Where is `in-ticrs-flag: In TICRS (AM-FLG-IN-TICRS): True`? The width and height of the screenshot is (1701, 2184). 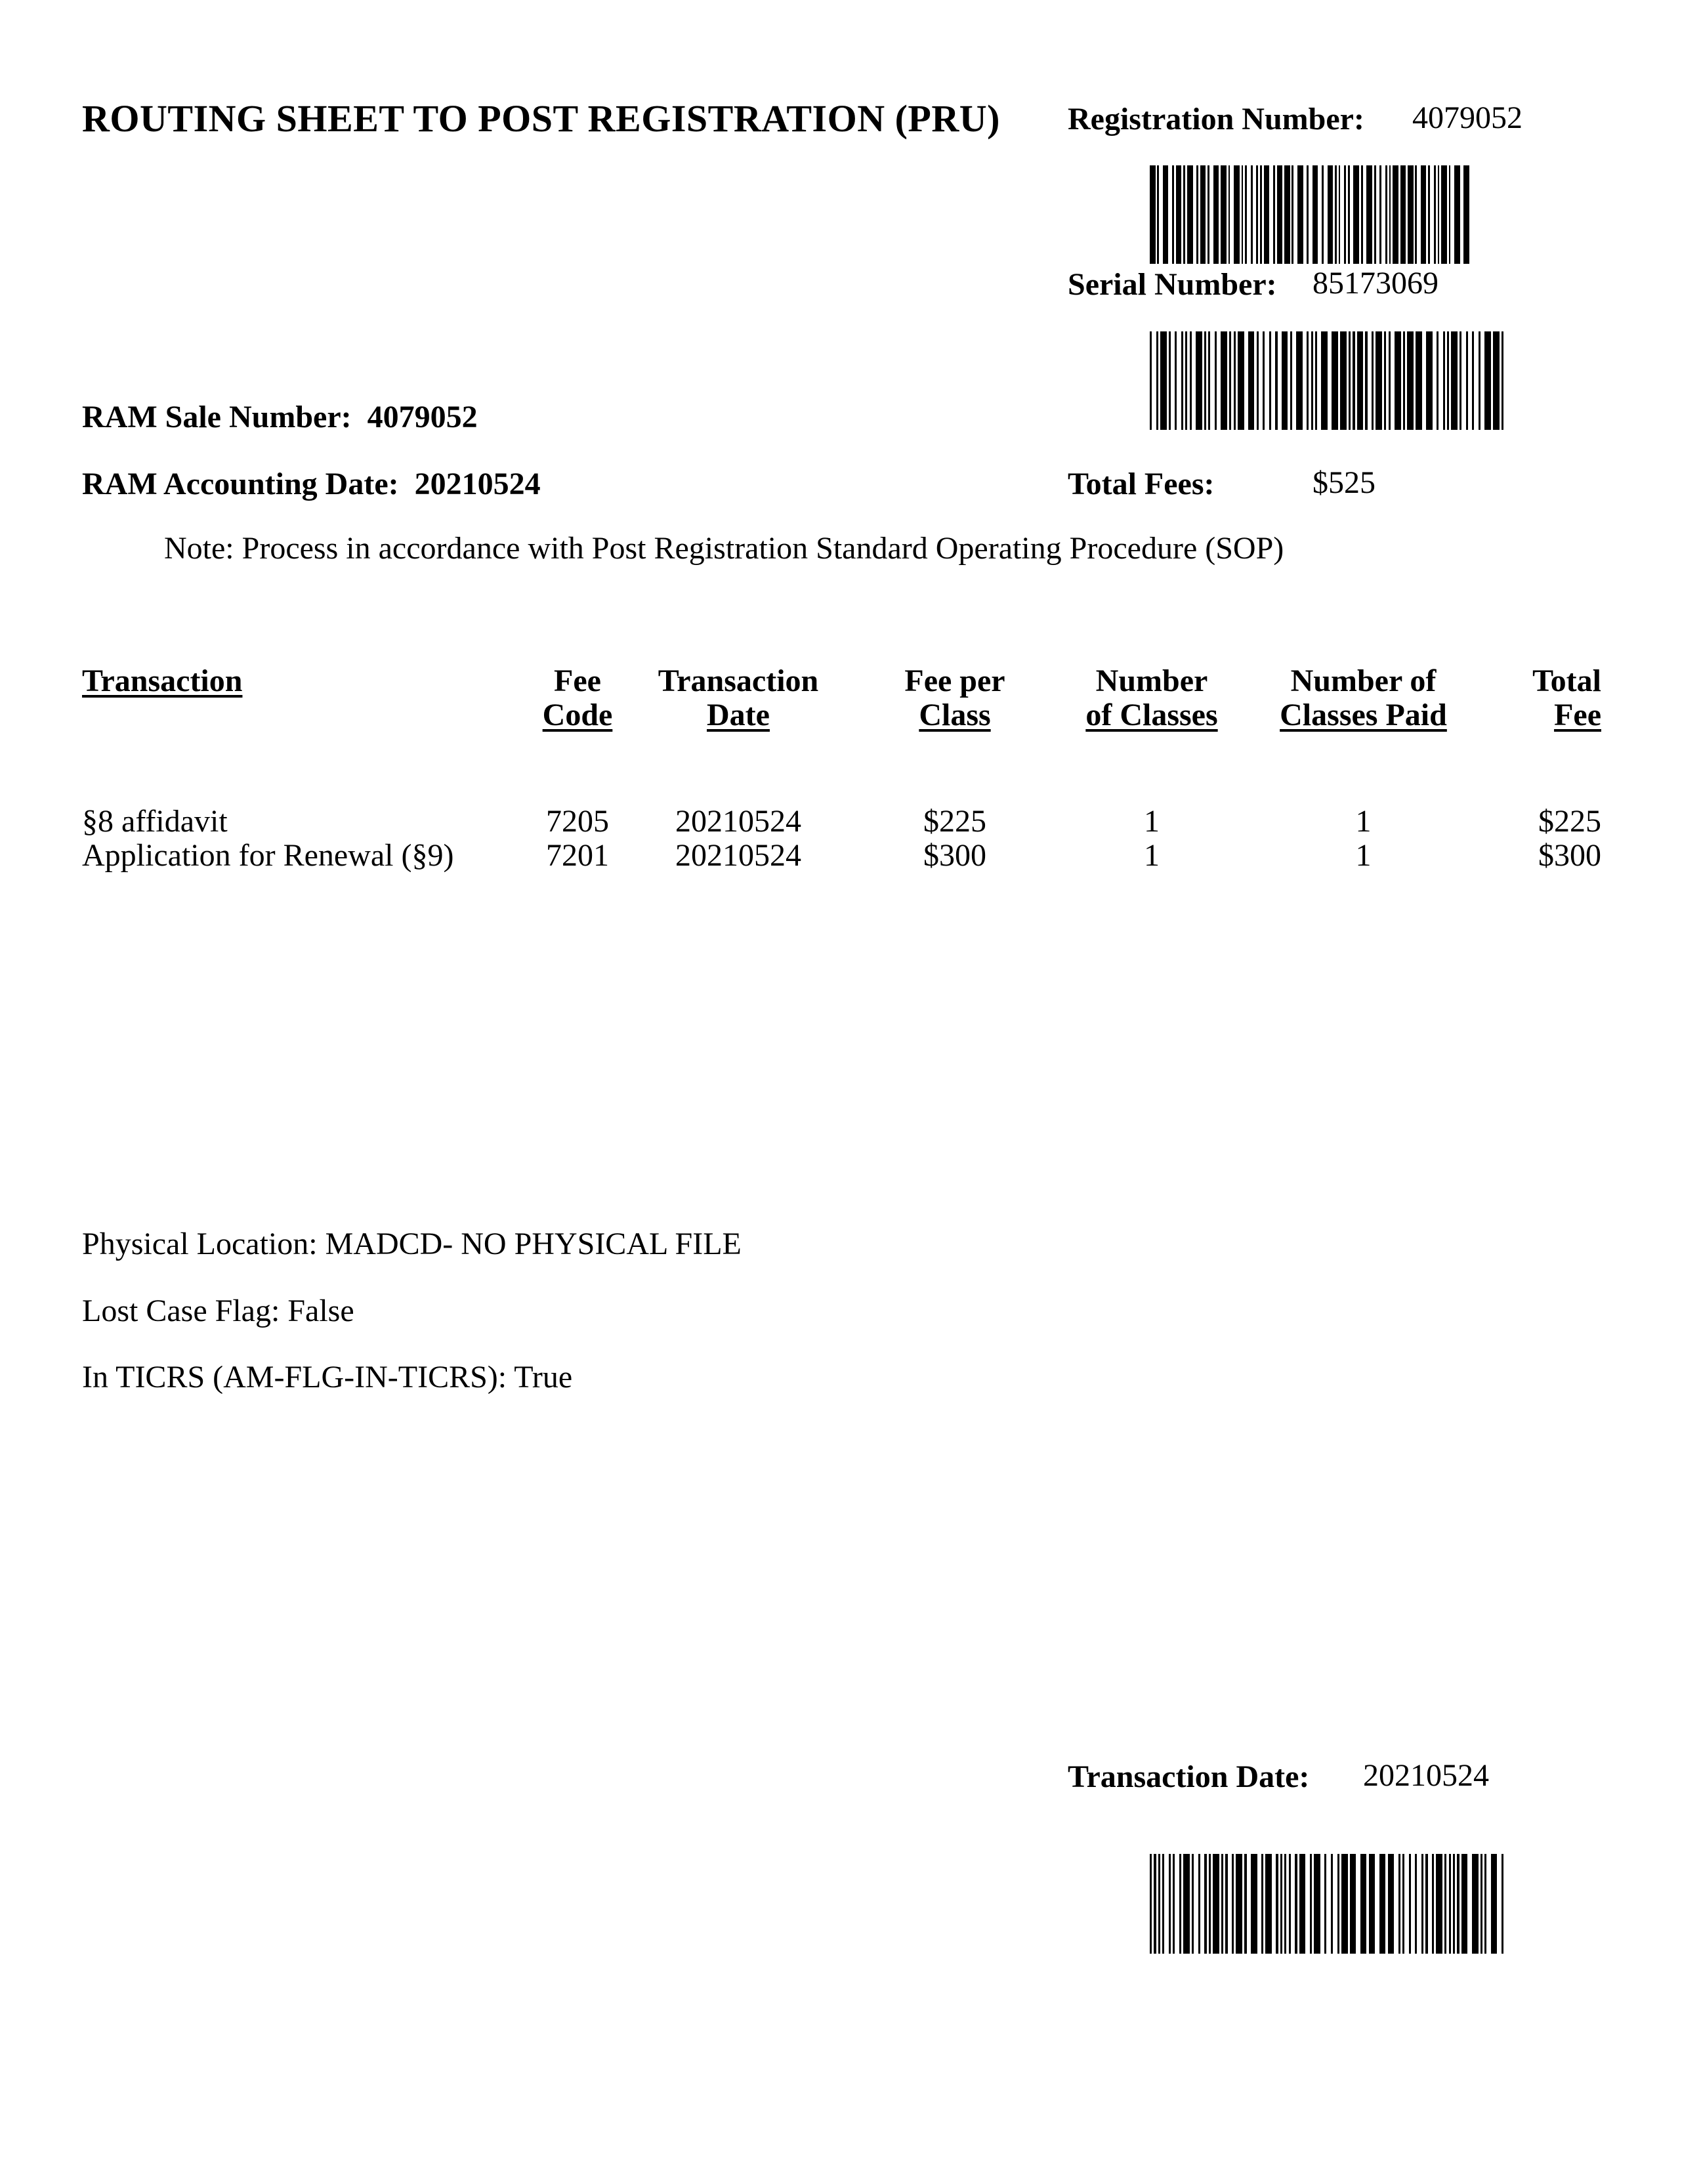
in-ticrs-flag: In TICRS (AM-FLG-IN-TICRS): True is located at coordinates (327, 1377).